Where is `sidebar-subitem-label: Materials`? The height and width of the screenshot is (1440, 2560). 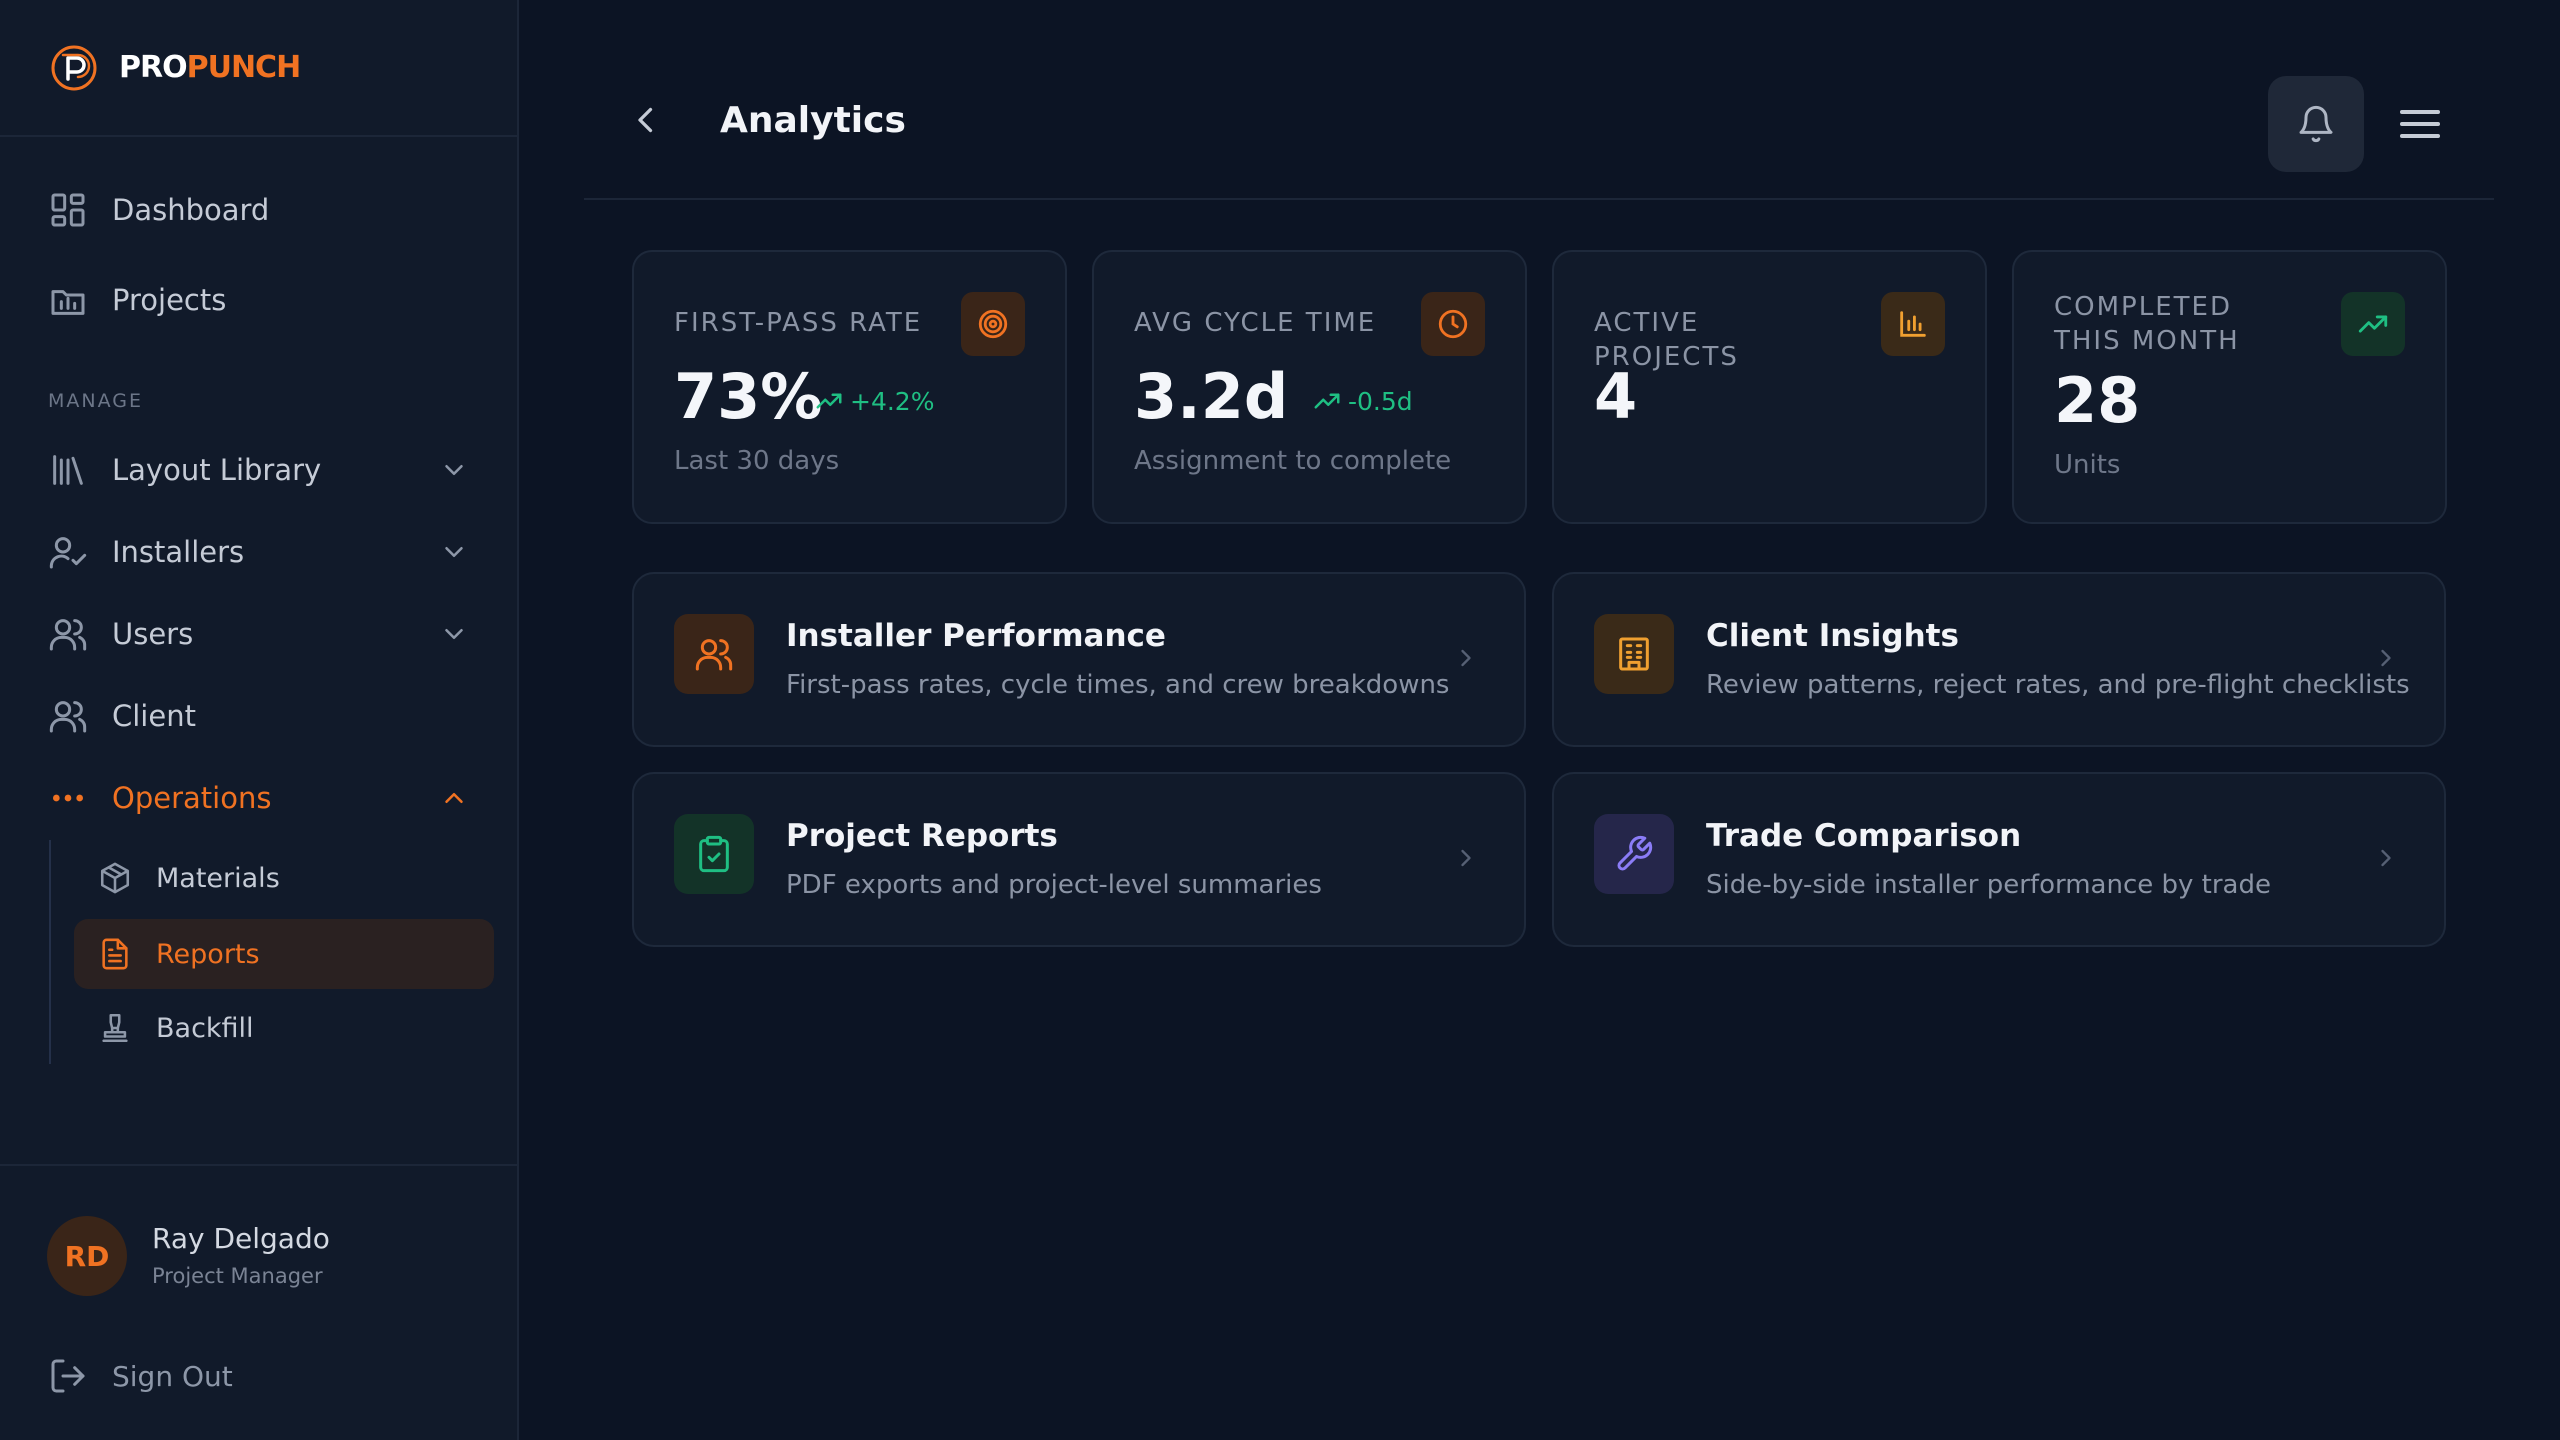
sidebar-subitem-label: Materials is located at coordinates (218, 878).